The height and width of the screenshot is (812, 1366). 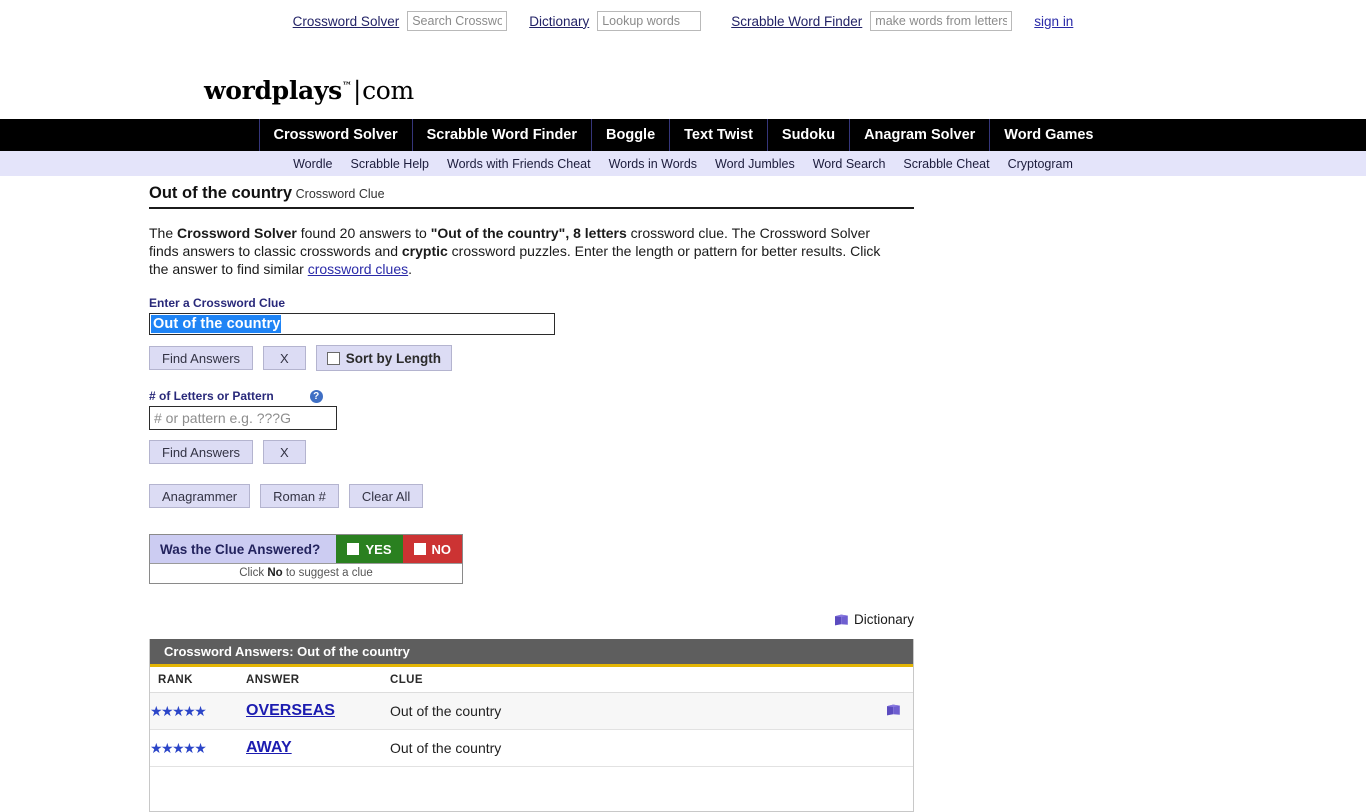 What do you see at coordinates (389, 164) in the screenshot?
I see `subnav-item-scrabble-help: Scrabble Help` at bounding box center [389, 164].